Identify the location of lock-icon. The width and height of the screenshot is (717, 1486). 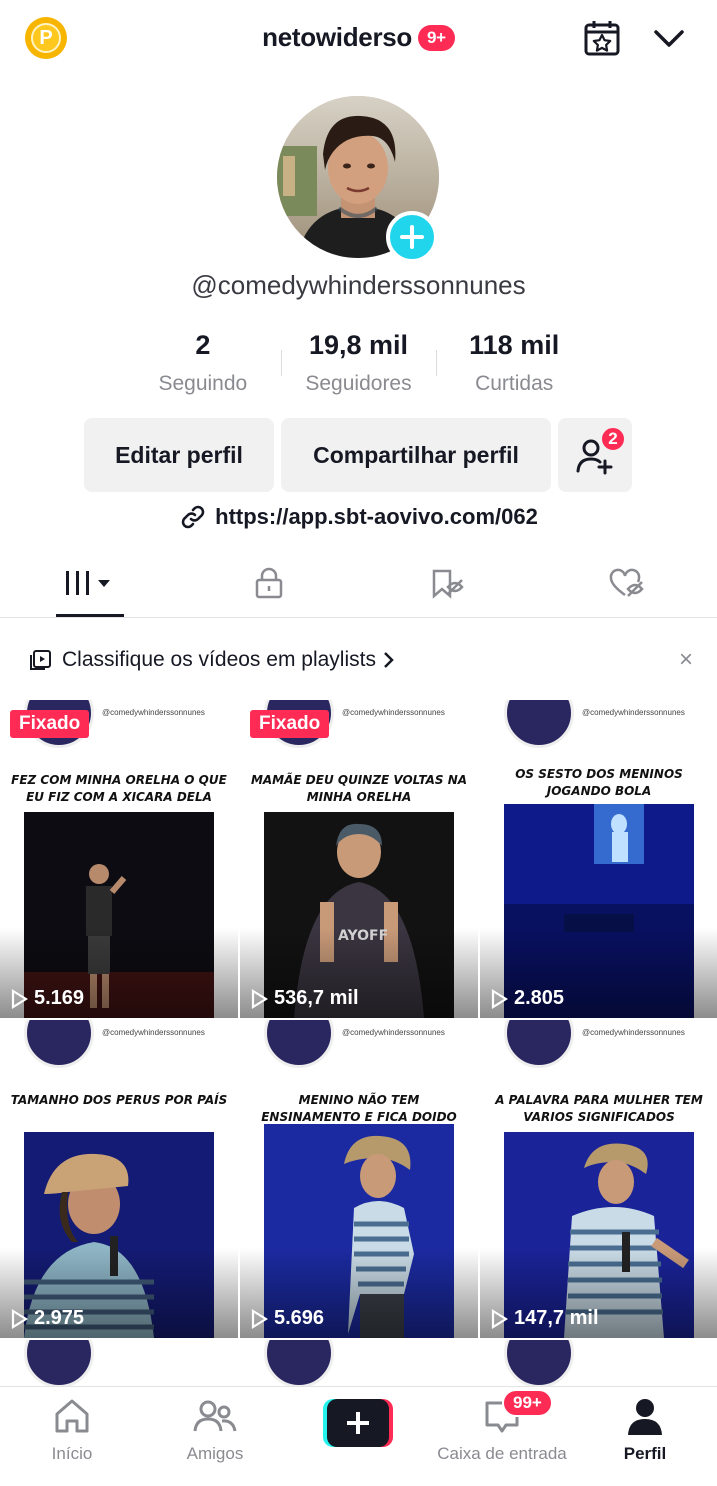
(269, 582).